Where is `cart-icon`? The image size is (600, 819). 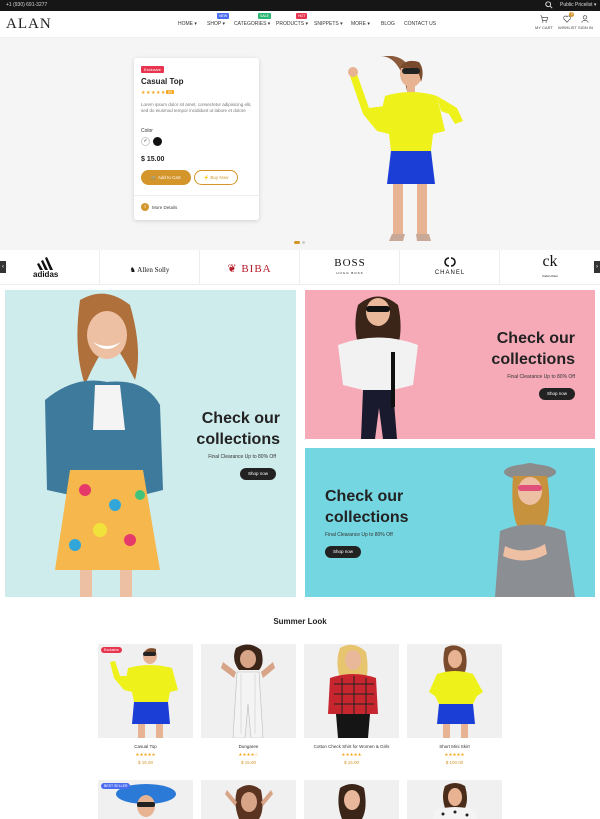 cart-icon is located at coordinates (544, 19).